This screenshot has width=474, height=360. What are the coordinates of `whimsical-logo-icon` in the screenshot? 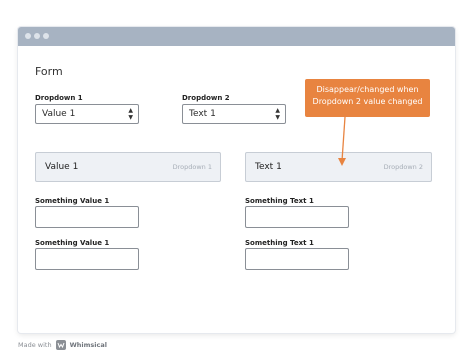 It's located at (60, 345).